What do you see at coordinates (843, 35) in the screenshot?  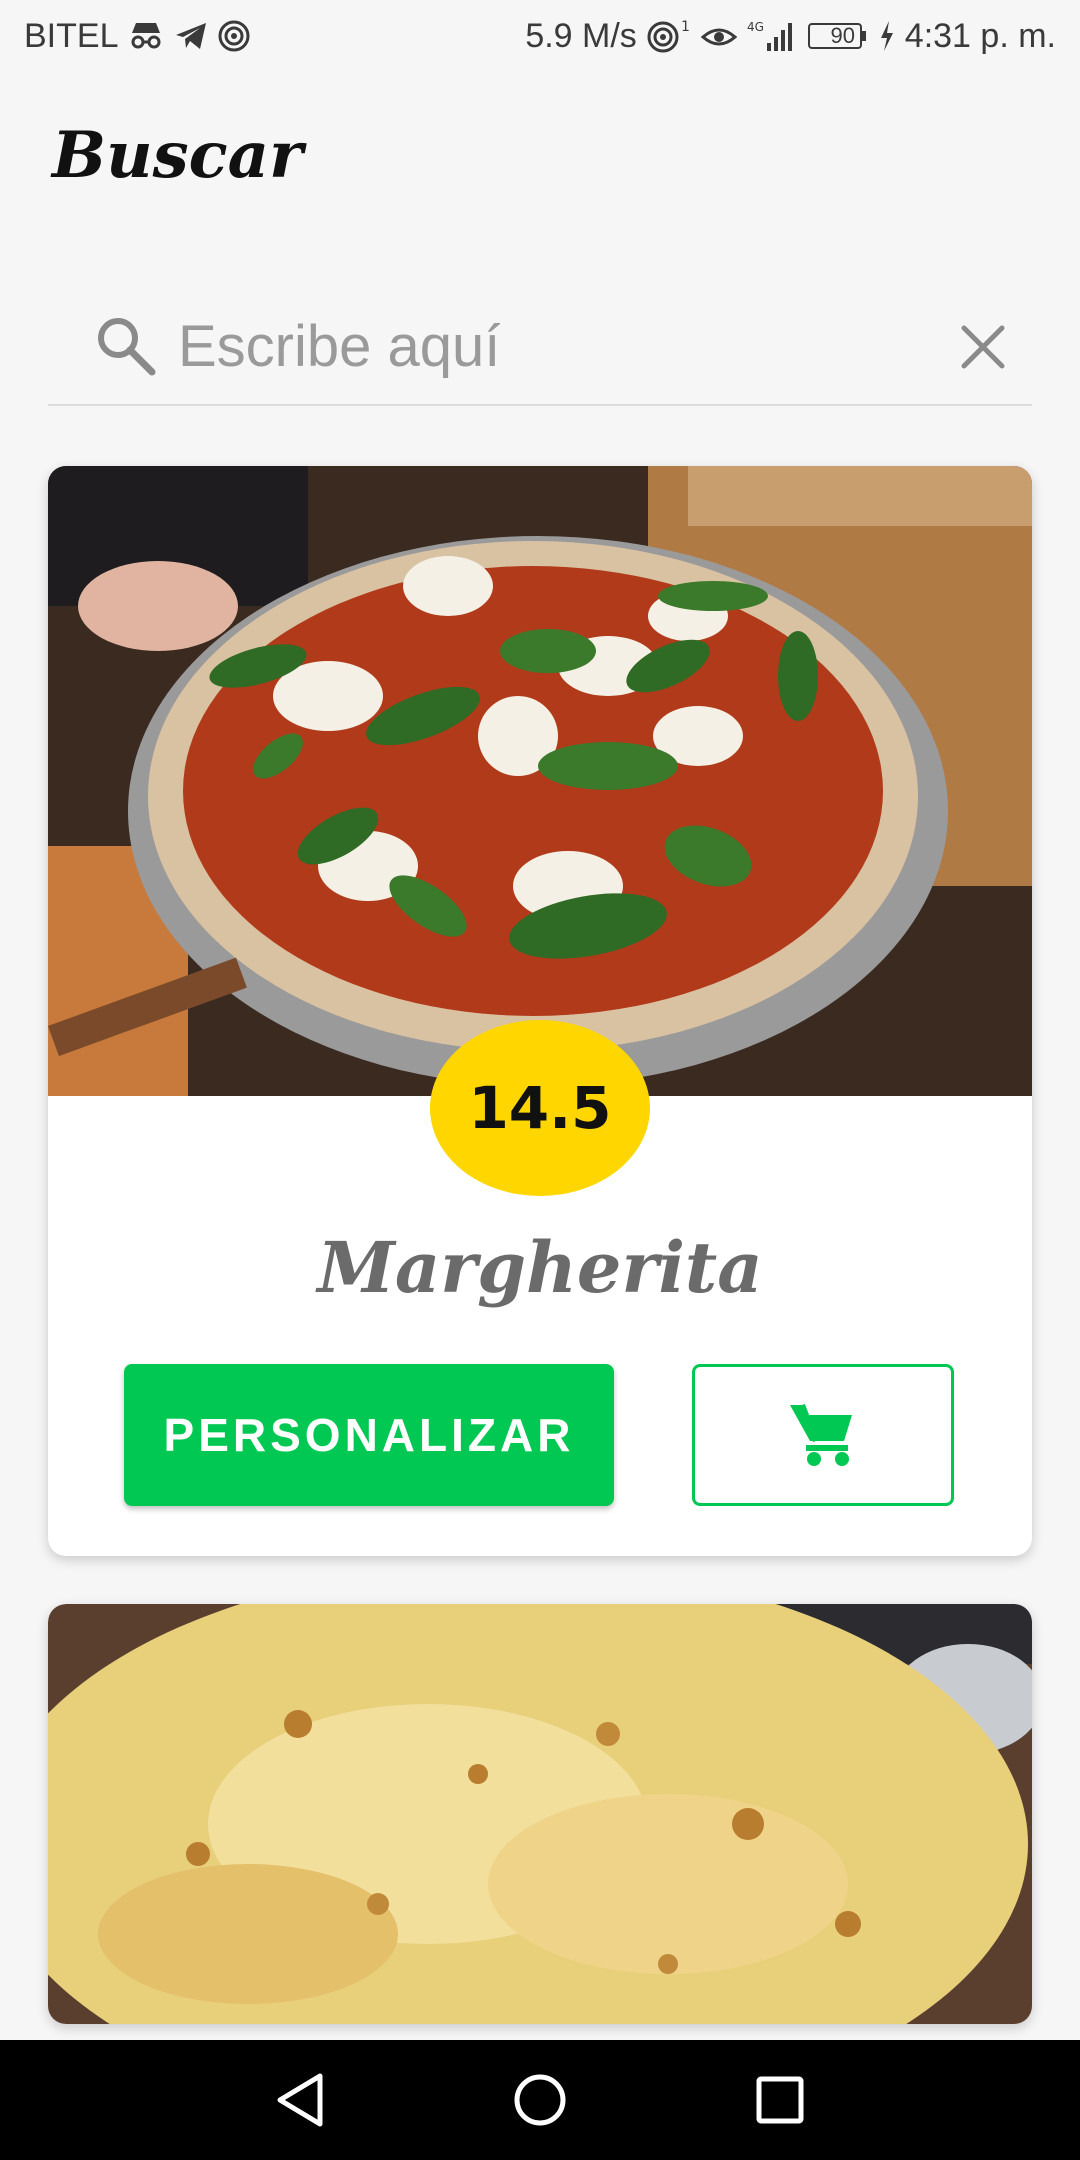 I see `battery-level: 90` at bounding box center [843, 35].